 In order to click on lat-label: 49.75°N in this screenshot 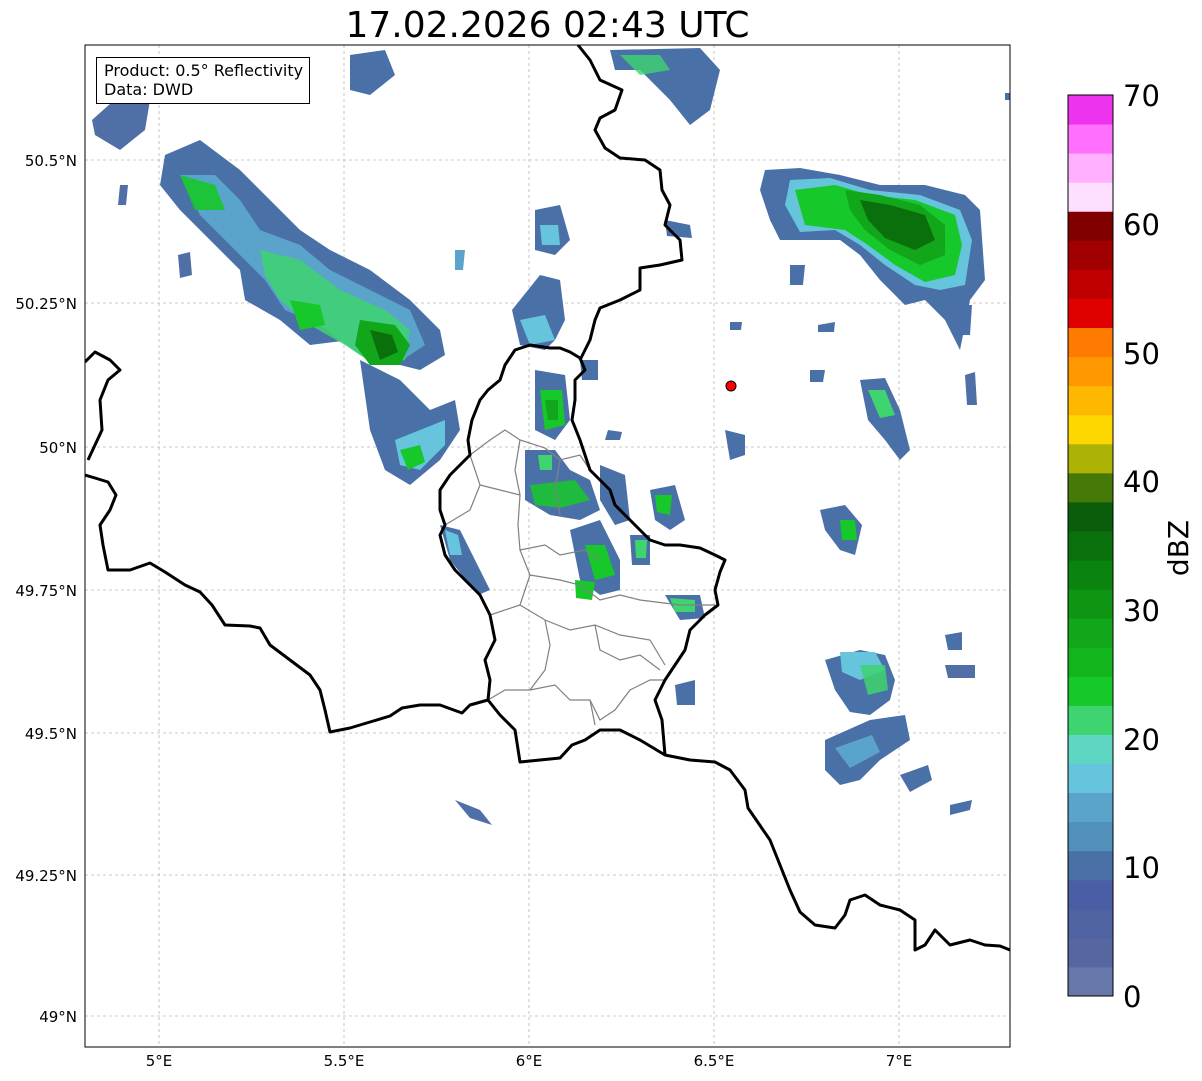, I will do `click(46, 591)`.